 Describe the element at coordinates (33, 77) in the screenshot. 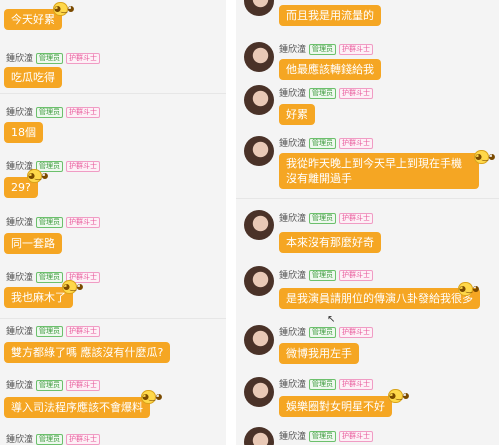

I see `message-bubble: 吃瓜吃得` at that location.